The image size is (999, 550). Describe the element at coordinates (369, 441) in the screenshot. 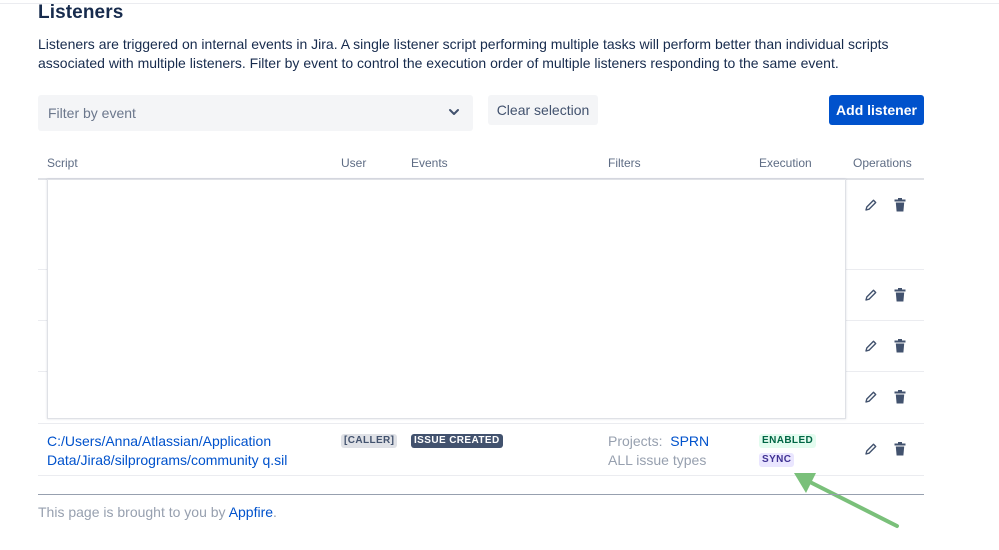

I see `user-lozenge: [CALLER]` at that location.